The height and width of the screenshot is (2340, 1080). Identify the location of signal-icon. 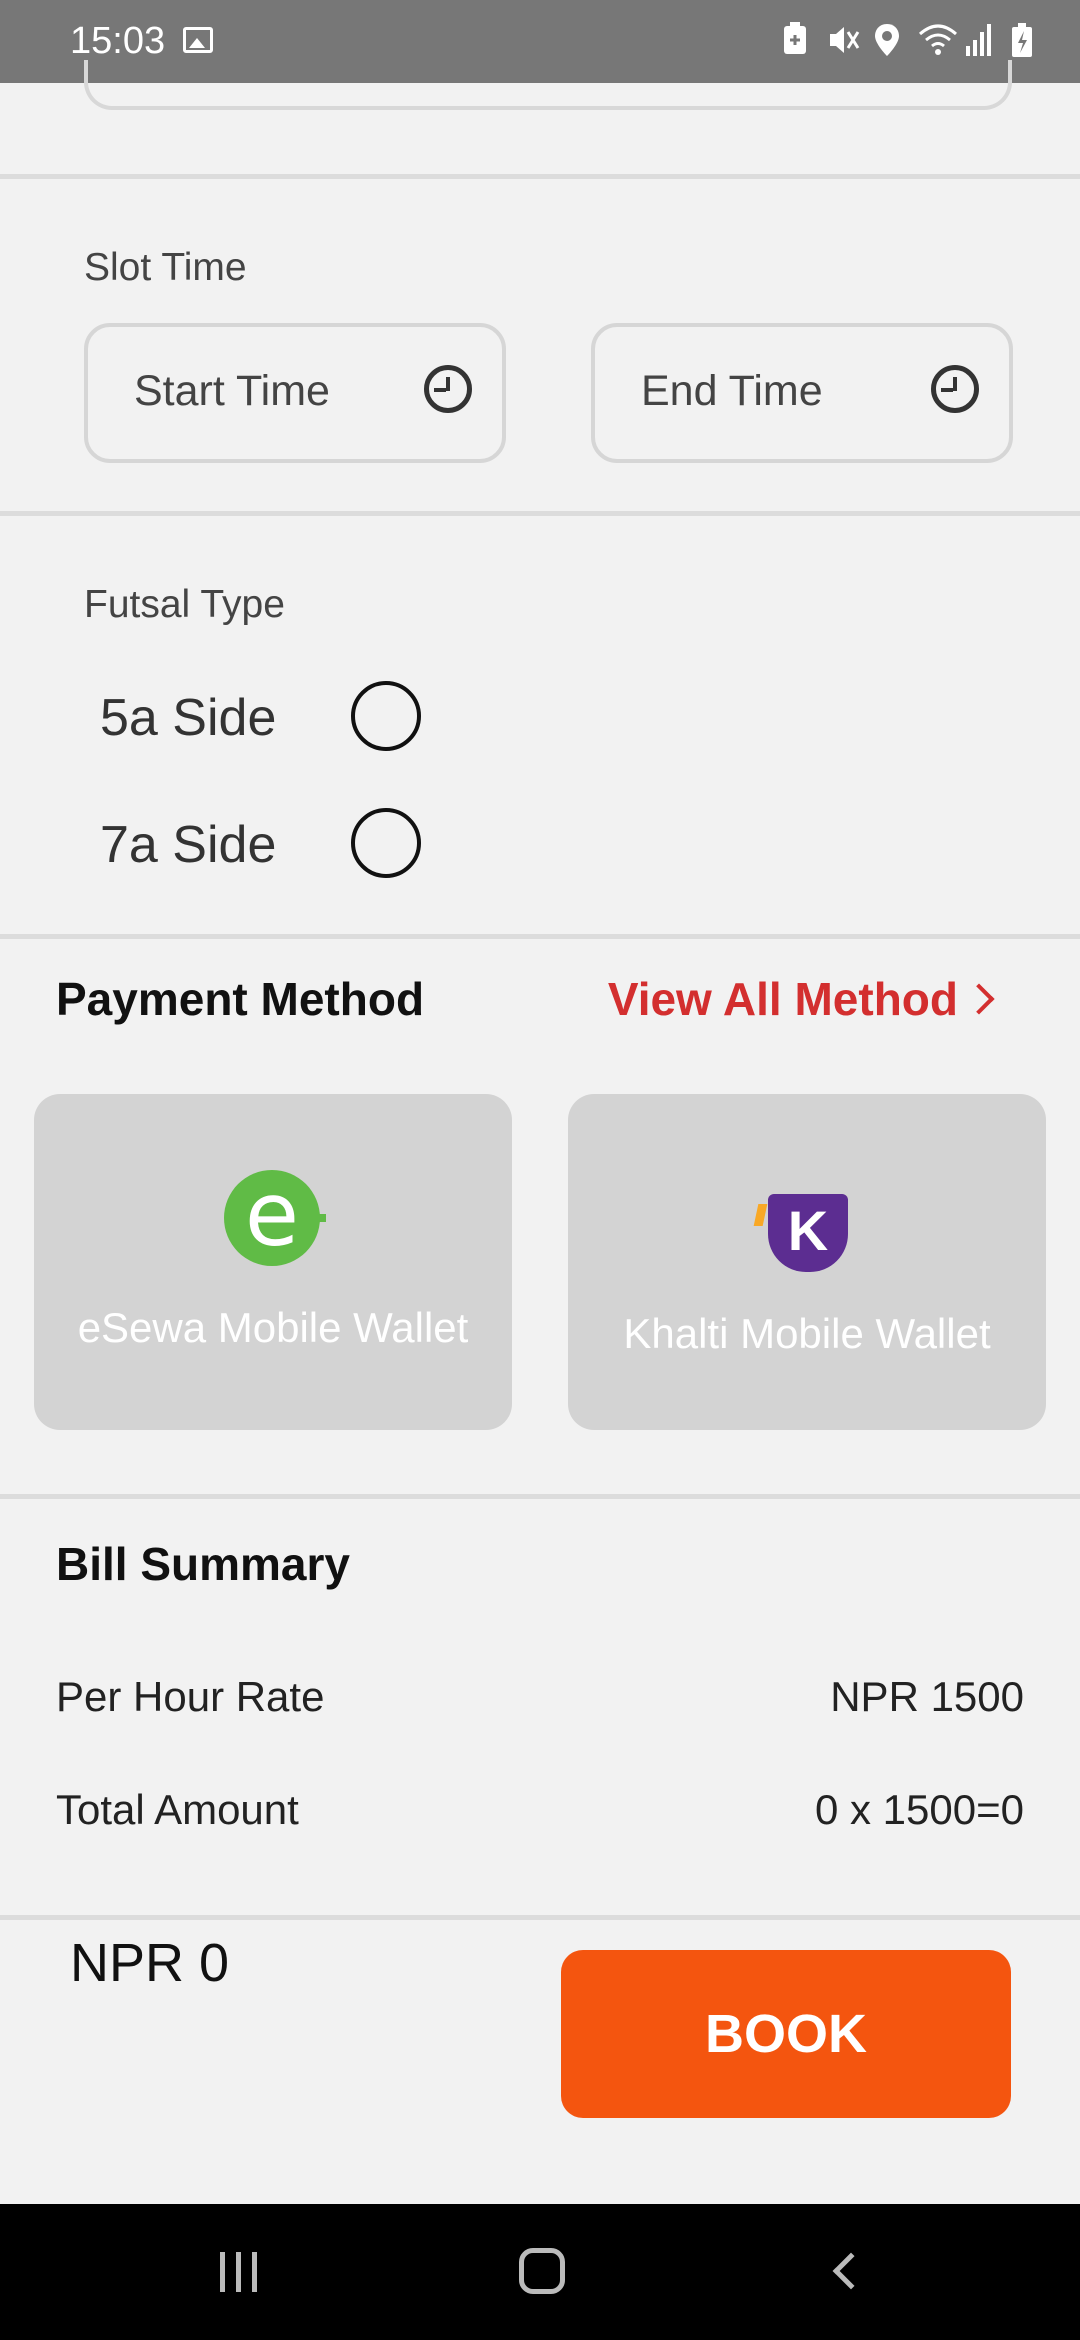
(979, 40).